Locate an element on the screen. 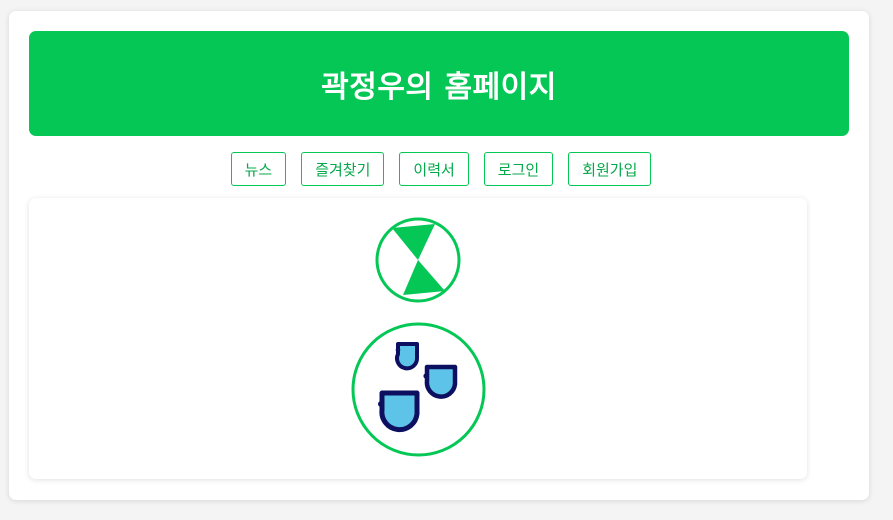 The width and height of the screenshot is (893, 520). nav-news-button: 뉴스 is located at coordinates (258, 169).